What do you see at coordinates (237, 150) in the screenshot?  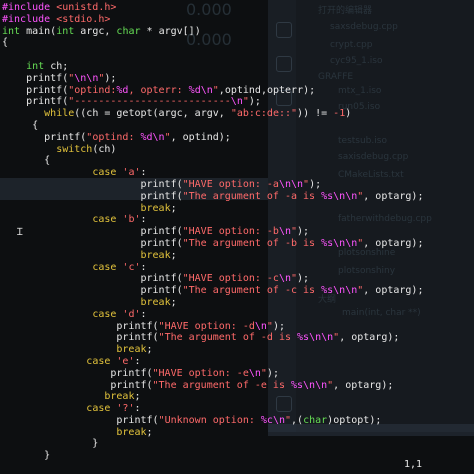 I see `code-line: switch(ch)` at bounding box center [237, 150].